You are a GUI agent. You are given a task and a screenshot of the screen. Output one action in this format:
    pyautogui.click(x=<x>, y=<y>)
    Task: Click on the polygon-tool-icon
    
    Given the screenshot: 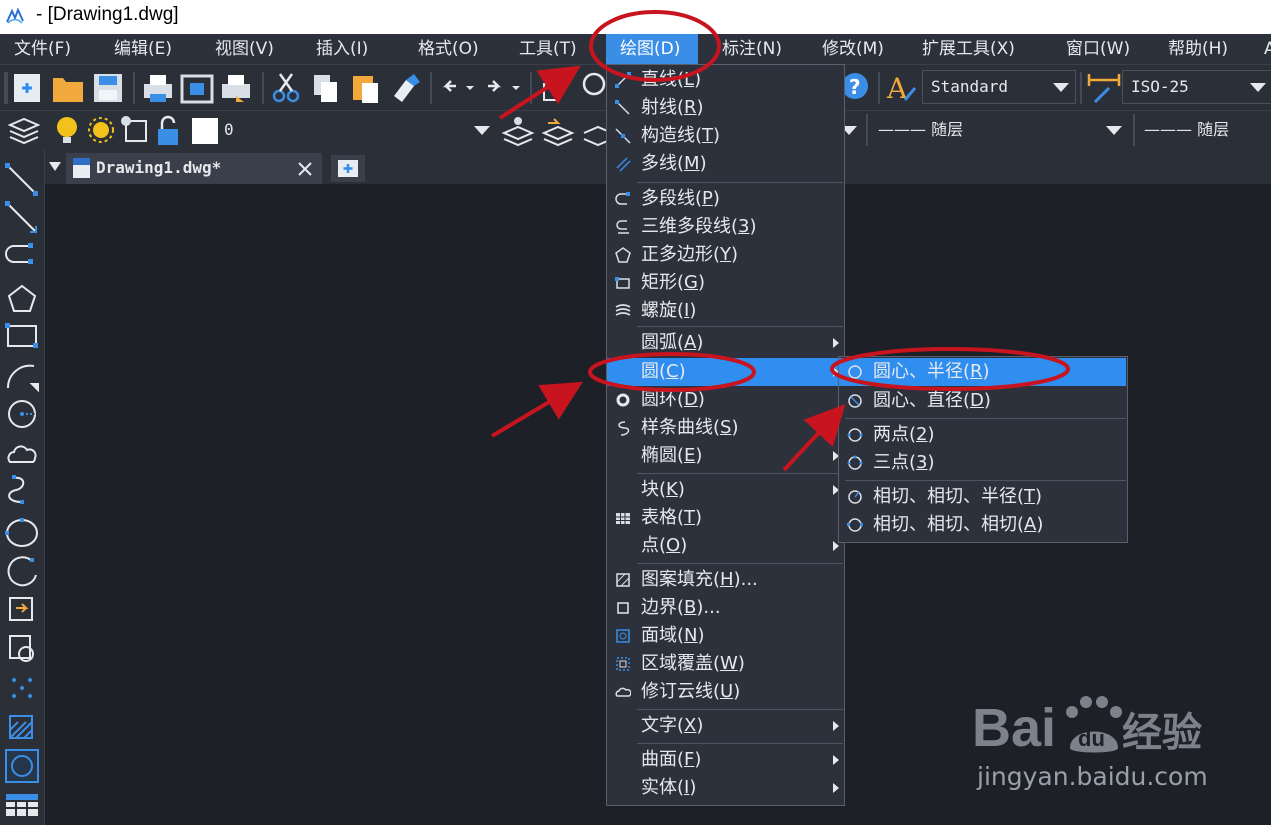 What is the action you would take?
    pyautogui.click(x=22, y=298)
    